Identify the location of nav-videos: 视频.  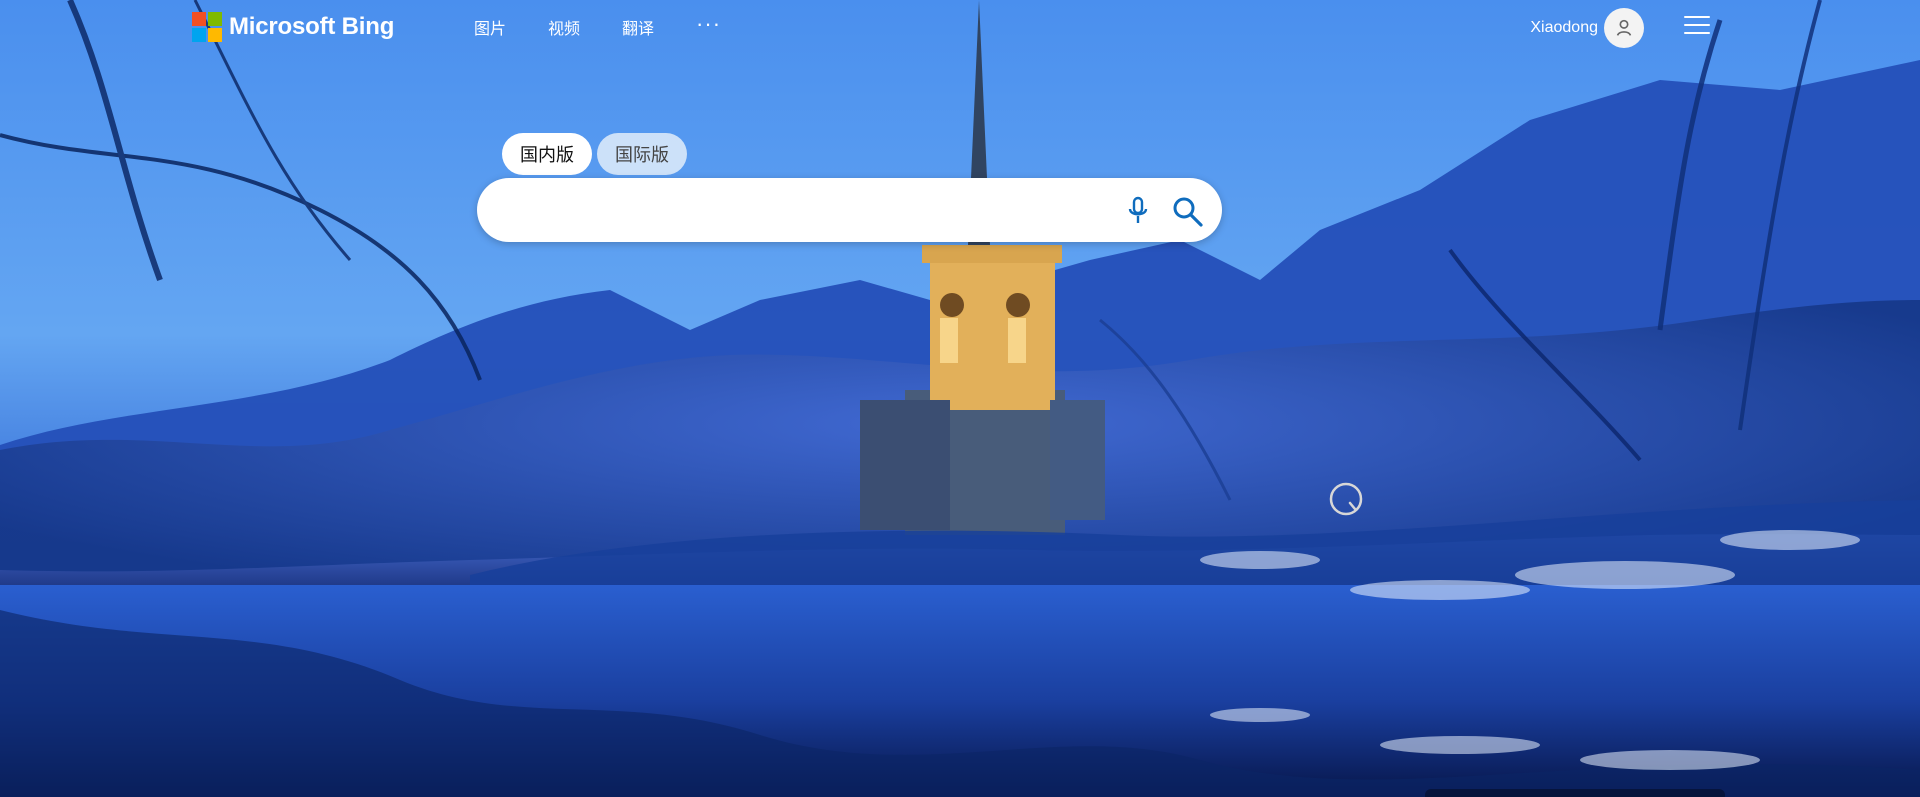
(564, 30).